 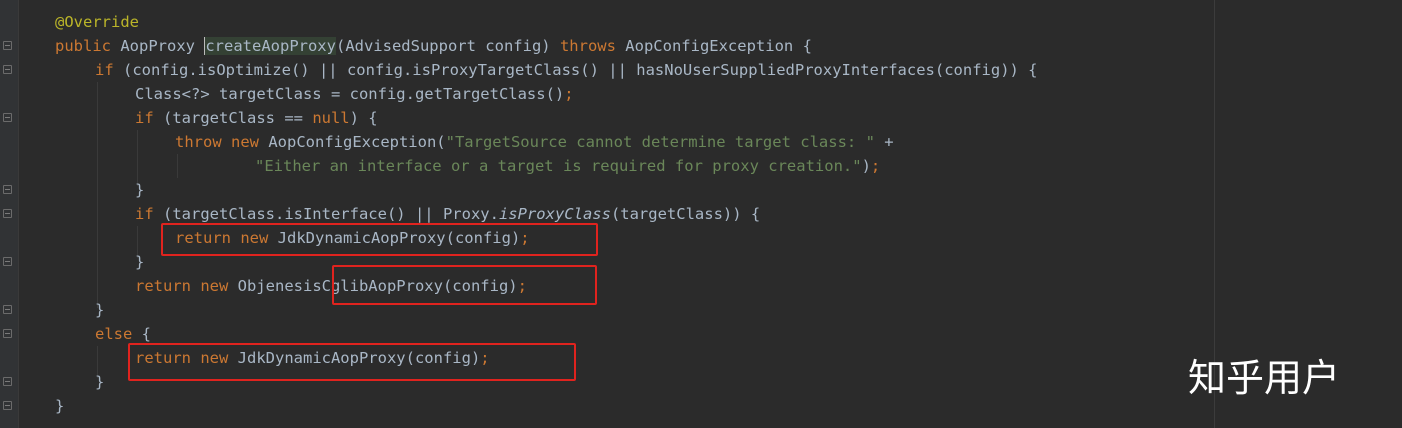 I want to click on code-text: (targetClass.isInterface() || Proxy., so click(x=326, y=214).